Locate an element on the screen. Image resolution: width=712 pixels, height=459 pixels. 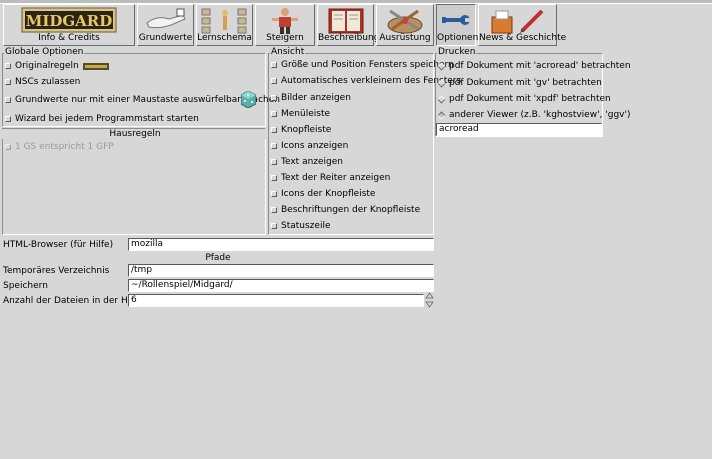
radio-label: pdf Dokument mit 'xpdf' betrachten is located at coordinates (530, 99).